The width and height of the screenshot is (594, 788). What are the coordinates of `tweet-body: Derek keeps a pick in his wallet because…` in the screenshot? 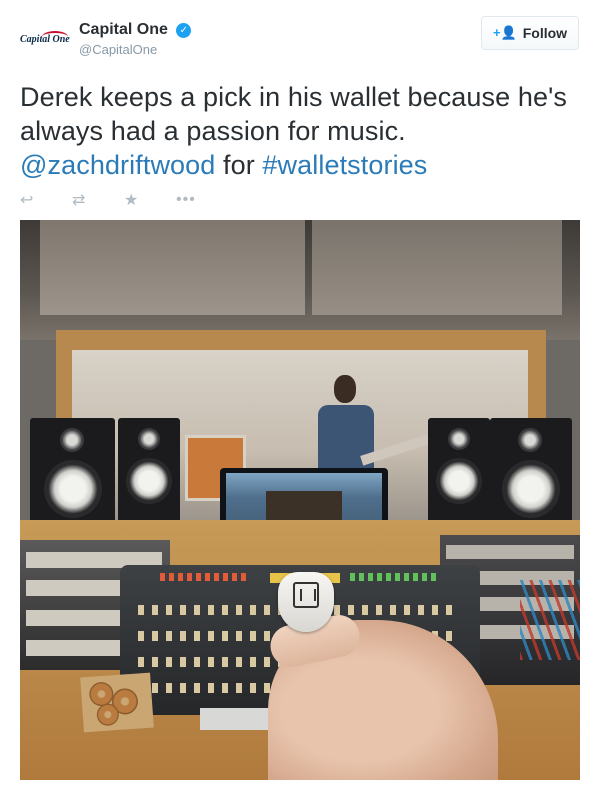 It's located at (293, 114).